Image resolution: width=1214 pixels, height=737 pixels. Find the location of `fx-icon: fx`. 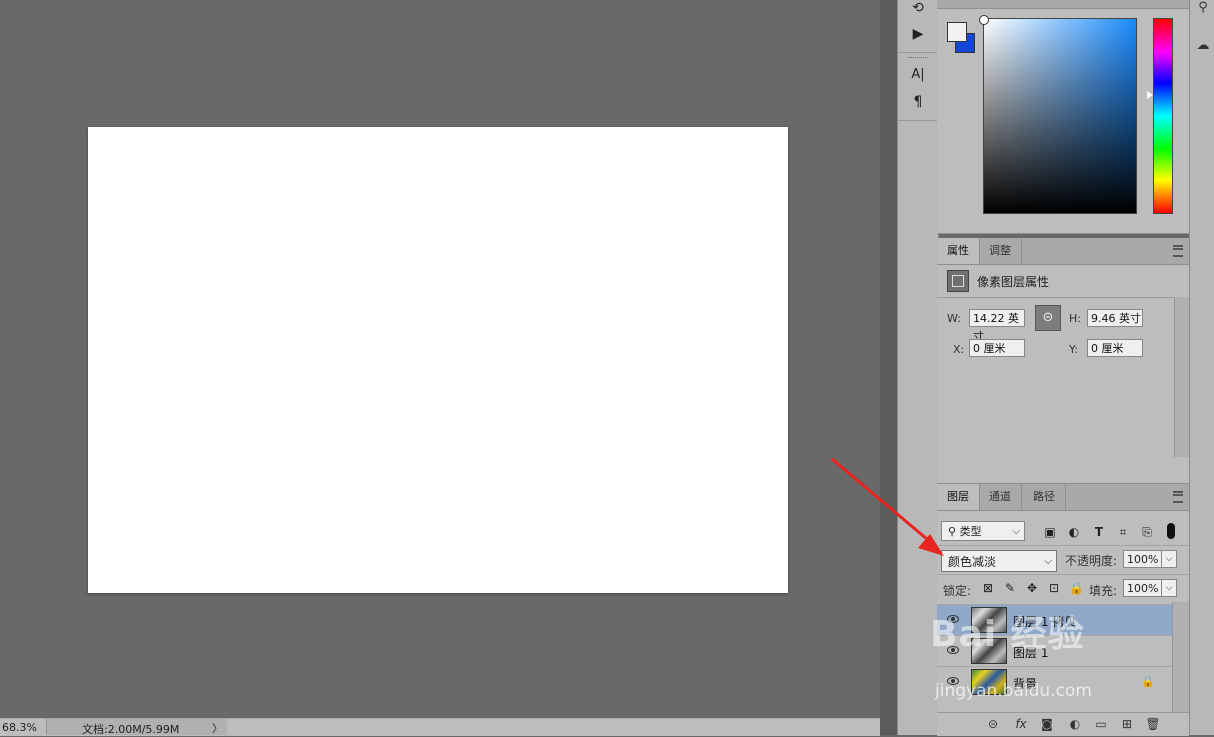

fx-icon: fx is located at coordinates (1021, 724).